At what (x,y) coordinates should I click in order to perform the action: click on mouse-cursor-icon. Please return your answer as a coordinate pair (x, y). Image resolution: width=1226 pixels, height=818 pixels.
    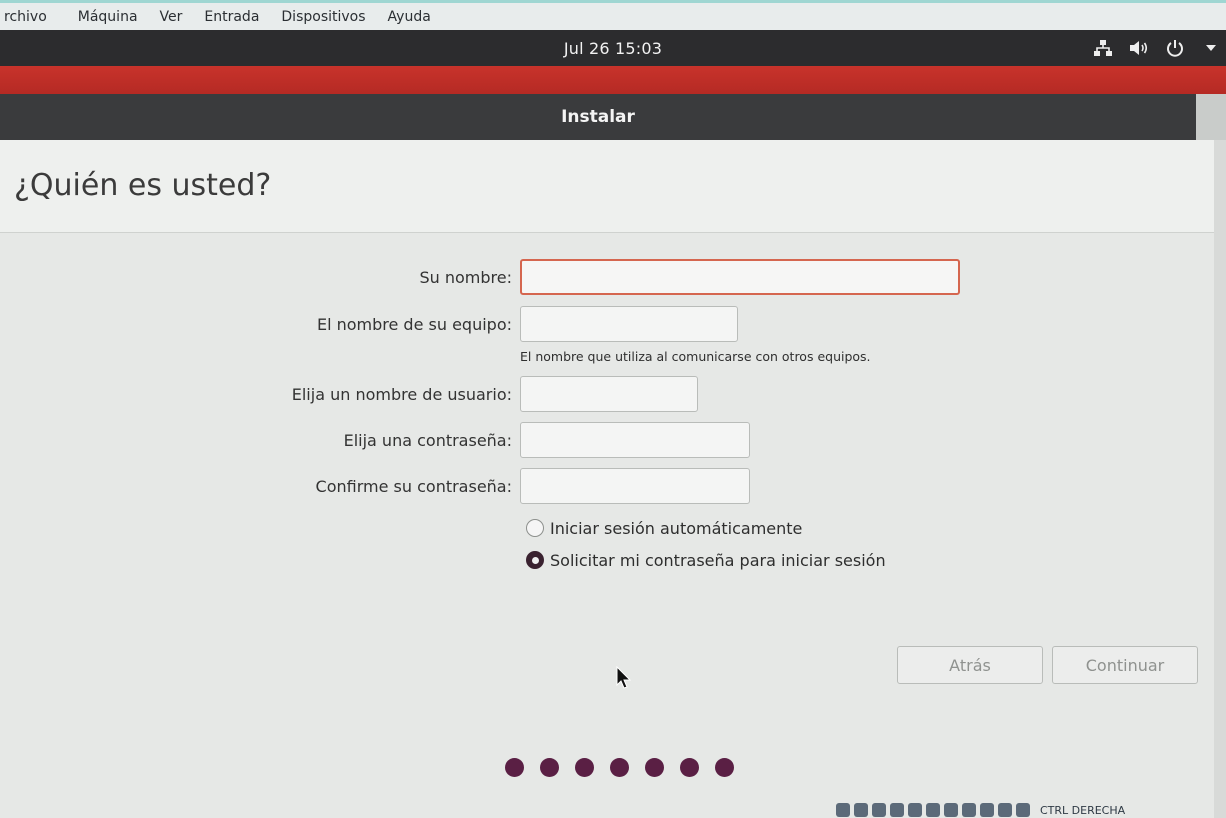
    Looking at the image, I should click on (624, 677).